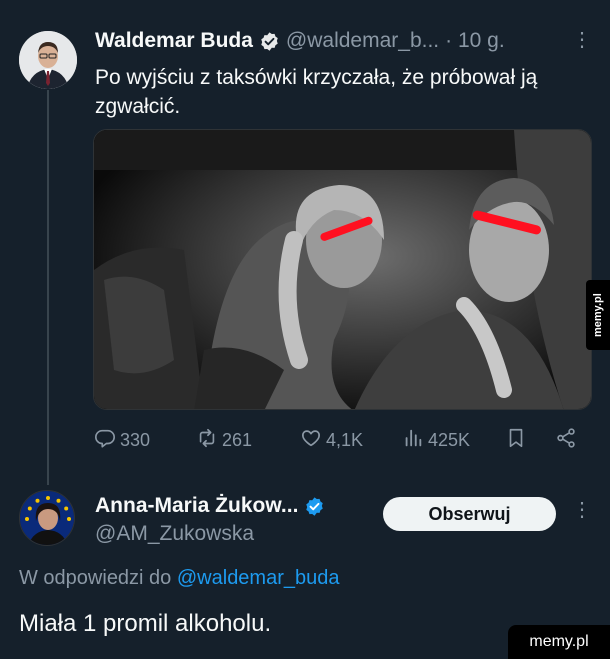 The image size is (610, 659). What do you see at coordinates (145, 623) in the screenshot?
I see `tweet-text: Miała 1 promil alkoholu.` at bounding box center [145, 623].